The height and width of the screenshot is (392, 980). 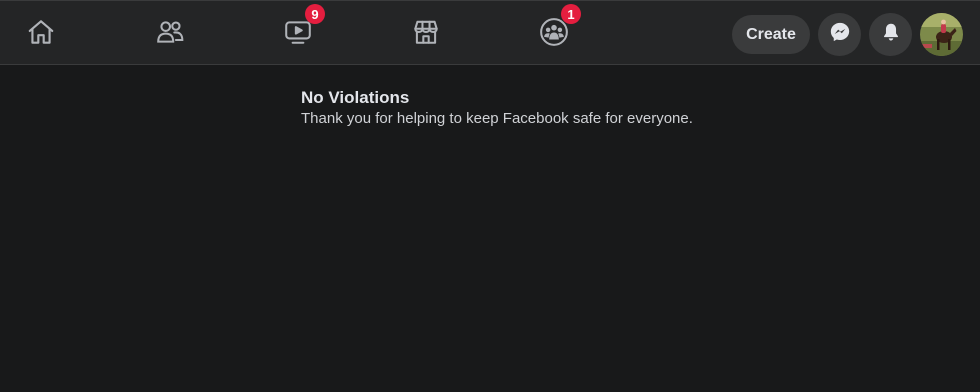 I want to click on friends-icon, so click(x=170, y=34).